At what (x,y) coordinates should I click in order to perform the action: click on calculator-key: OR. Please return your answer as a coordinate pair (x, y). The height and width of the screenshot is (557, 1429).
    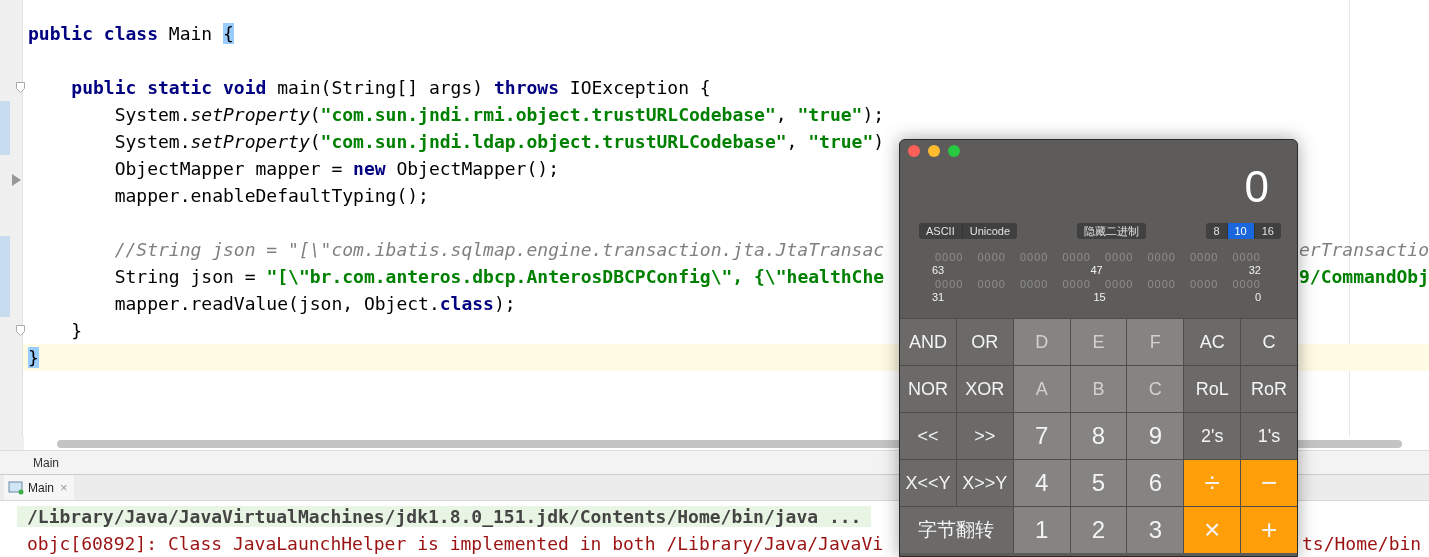
    Looking at the image, I should click on (984, 342).